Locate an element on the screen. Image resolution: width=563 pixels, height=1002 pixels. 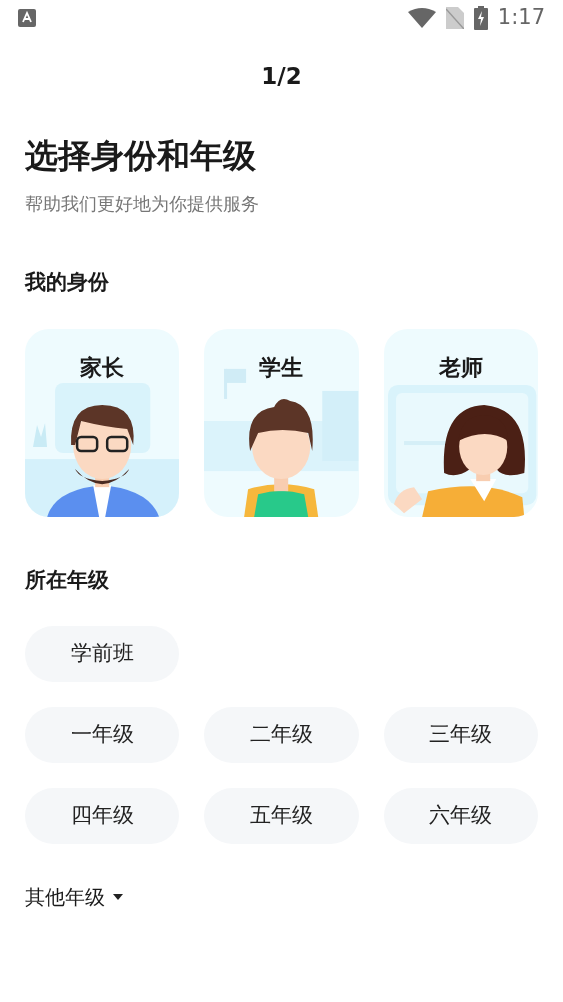
caret-icon is located at coordinates (118, 897).